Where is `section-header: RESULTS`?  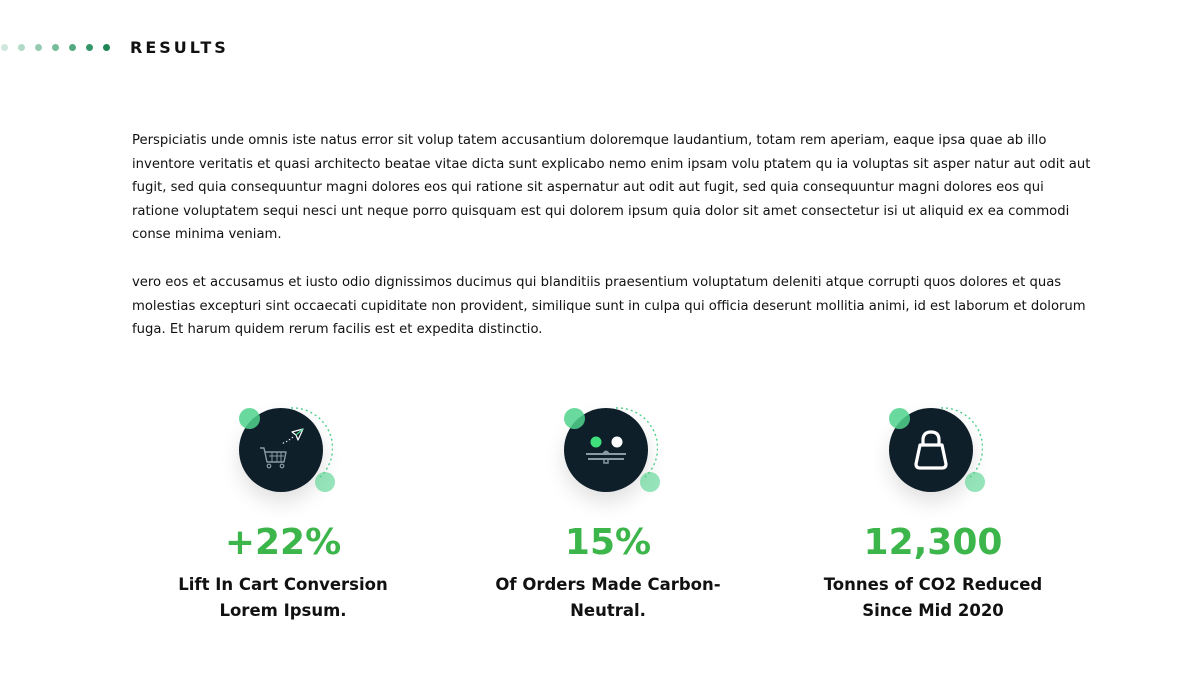 section-header: RESULTS is located at coordinates (114, 47).